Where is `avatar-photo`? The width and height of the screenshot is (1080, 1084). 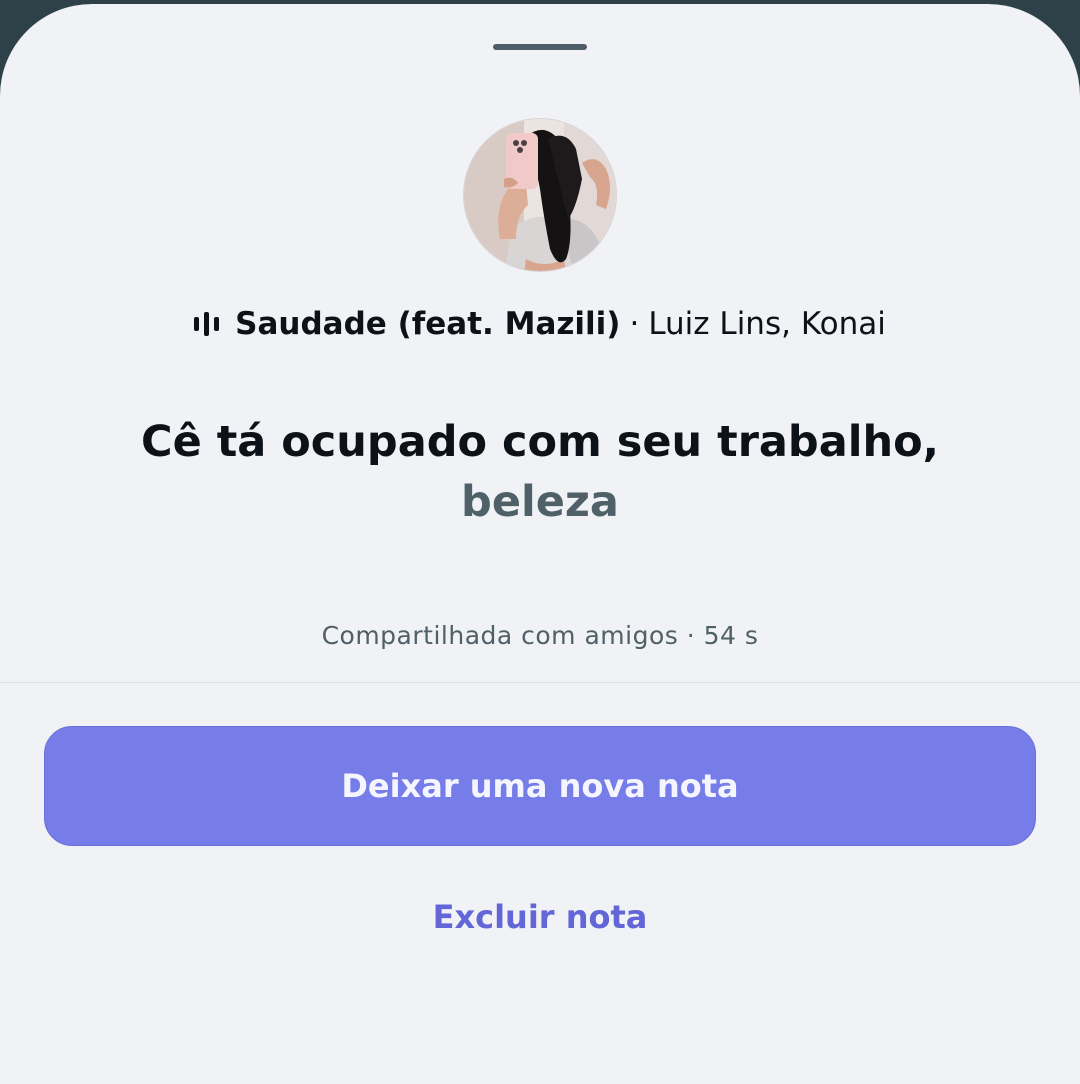 avatar-photo is located at coordinates (540, 195).